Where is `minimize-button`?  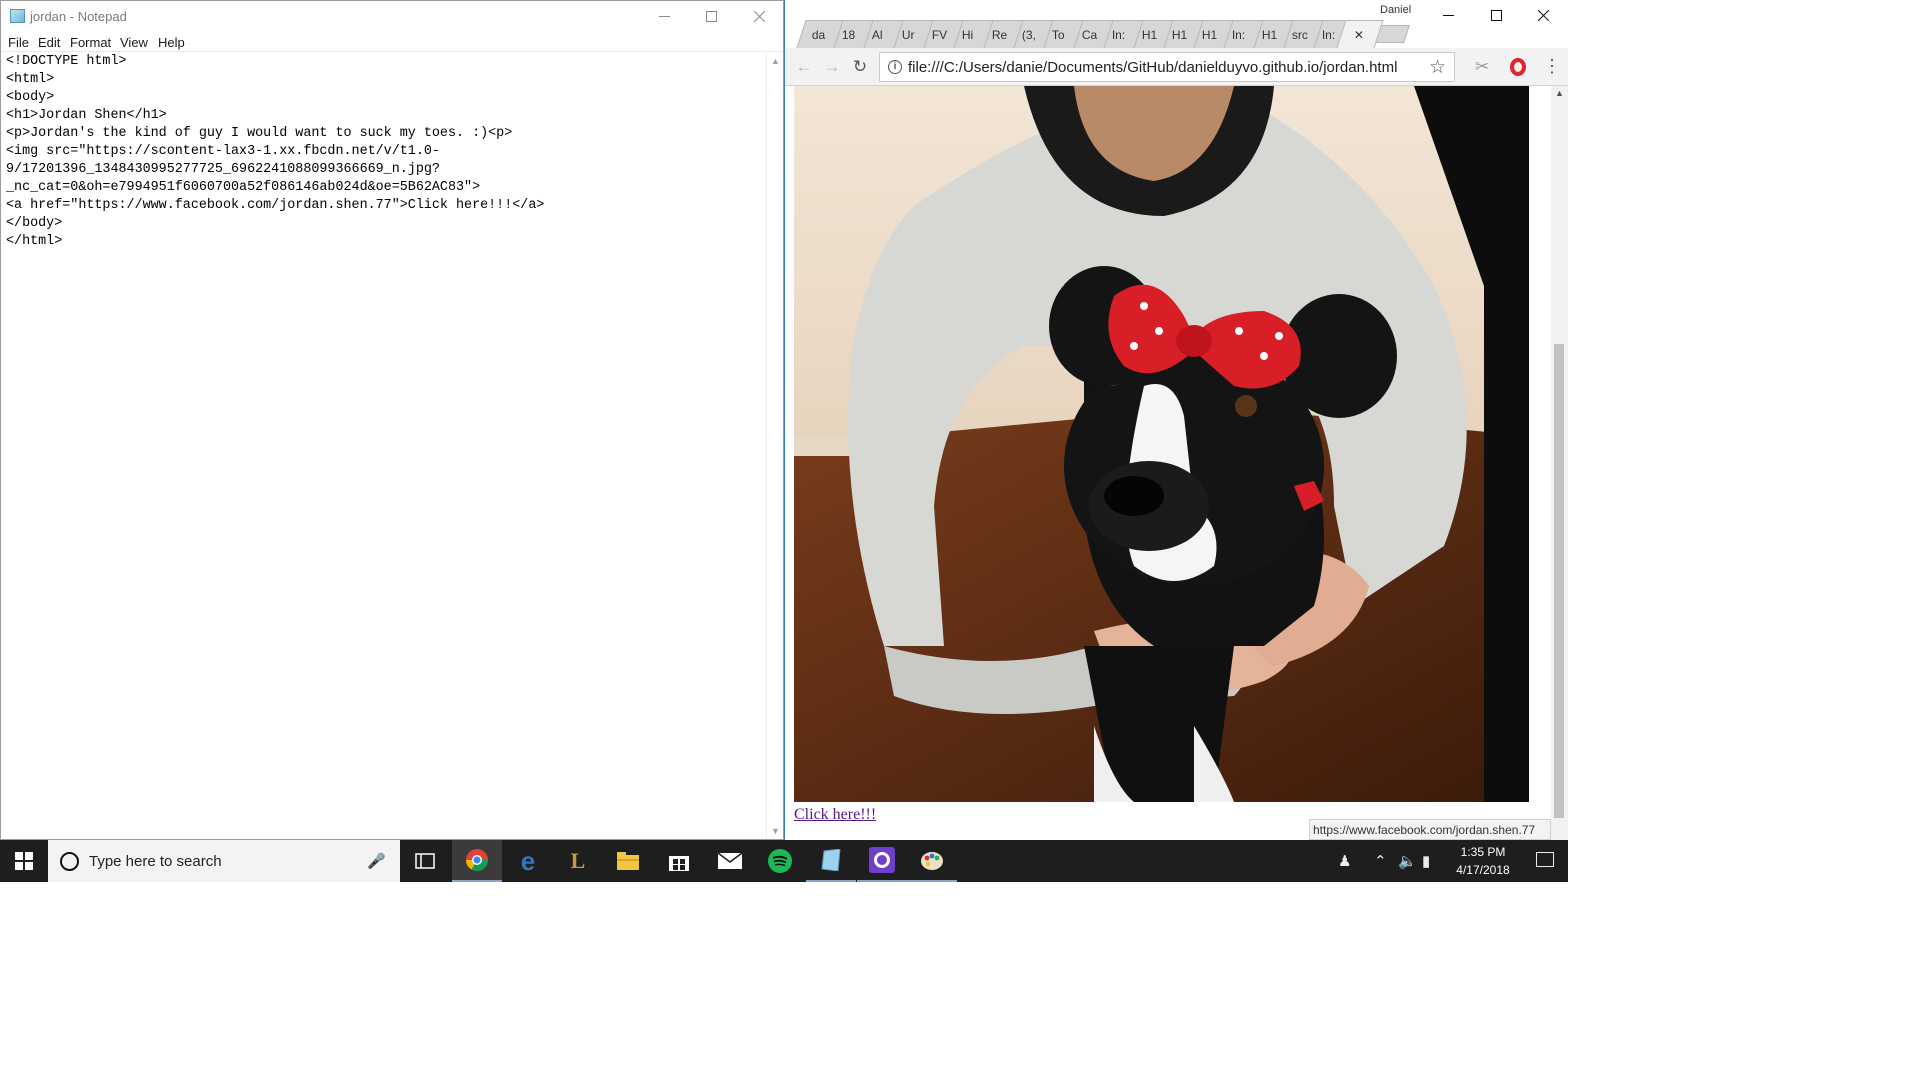 minimize-button is located at coordinates (664, 16).